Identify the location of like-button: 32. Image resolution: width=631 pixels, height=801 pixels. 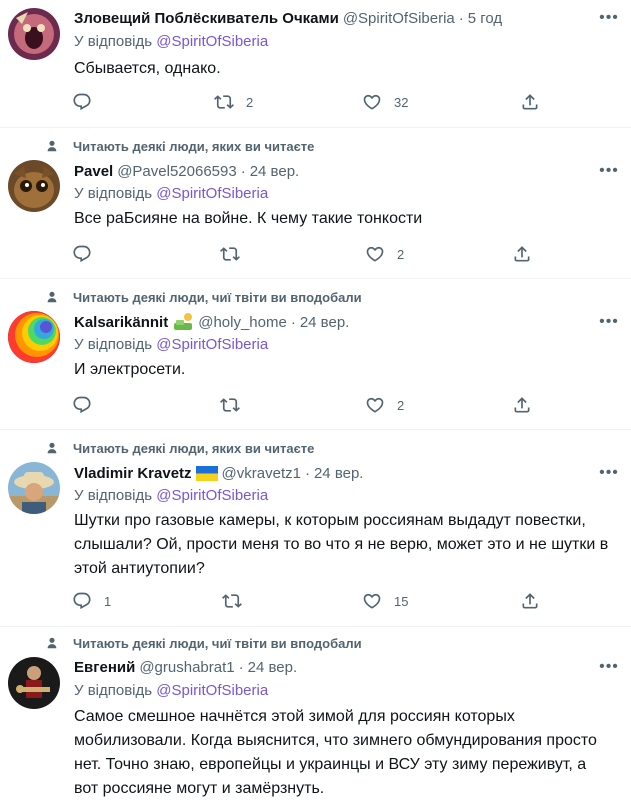
(385, 102).